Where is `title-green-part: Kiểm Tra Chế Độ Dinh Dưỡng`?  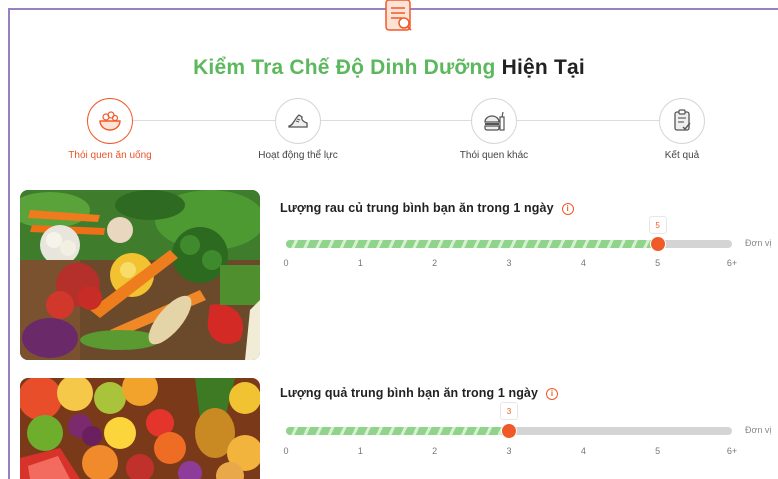
title-green-part: Kiểm Tra Chế Độ Dinh Dưỡng is located at coordinates (344, 67).